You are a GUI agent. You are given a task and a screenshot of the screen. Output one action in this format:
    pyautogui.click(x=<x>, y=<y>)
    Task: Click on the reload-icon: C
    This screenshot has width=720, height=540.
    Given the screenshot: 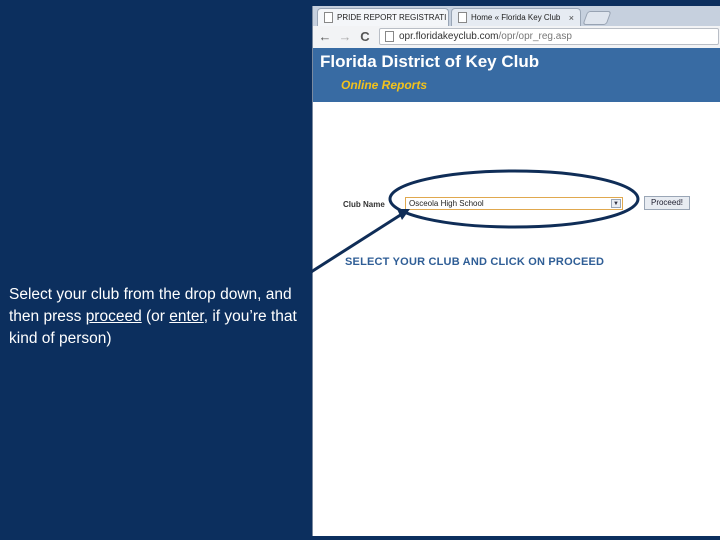 What is the action you would take?
    pyautogui.click(x=365, y=37)
    